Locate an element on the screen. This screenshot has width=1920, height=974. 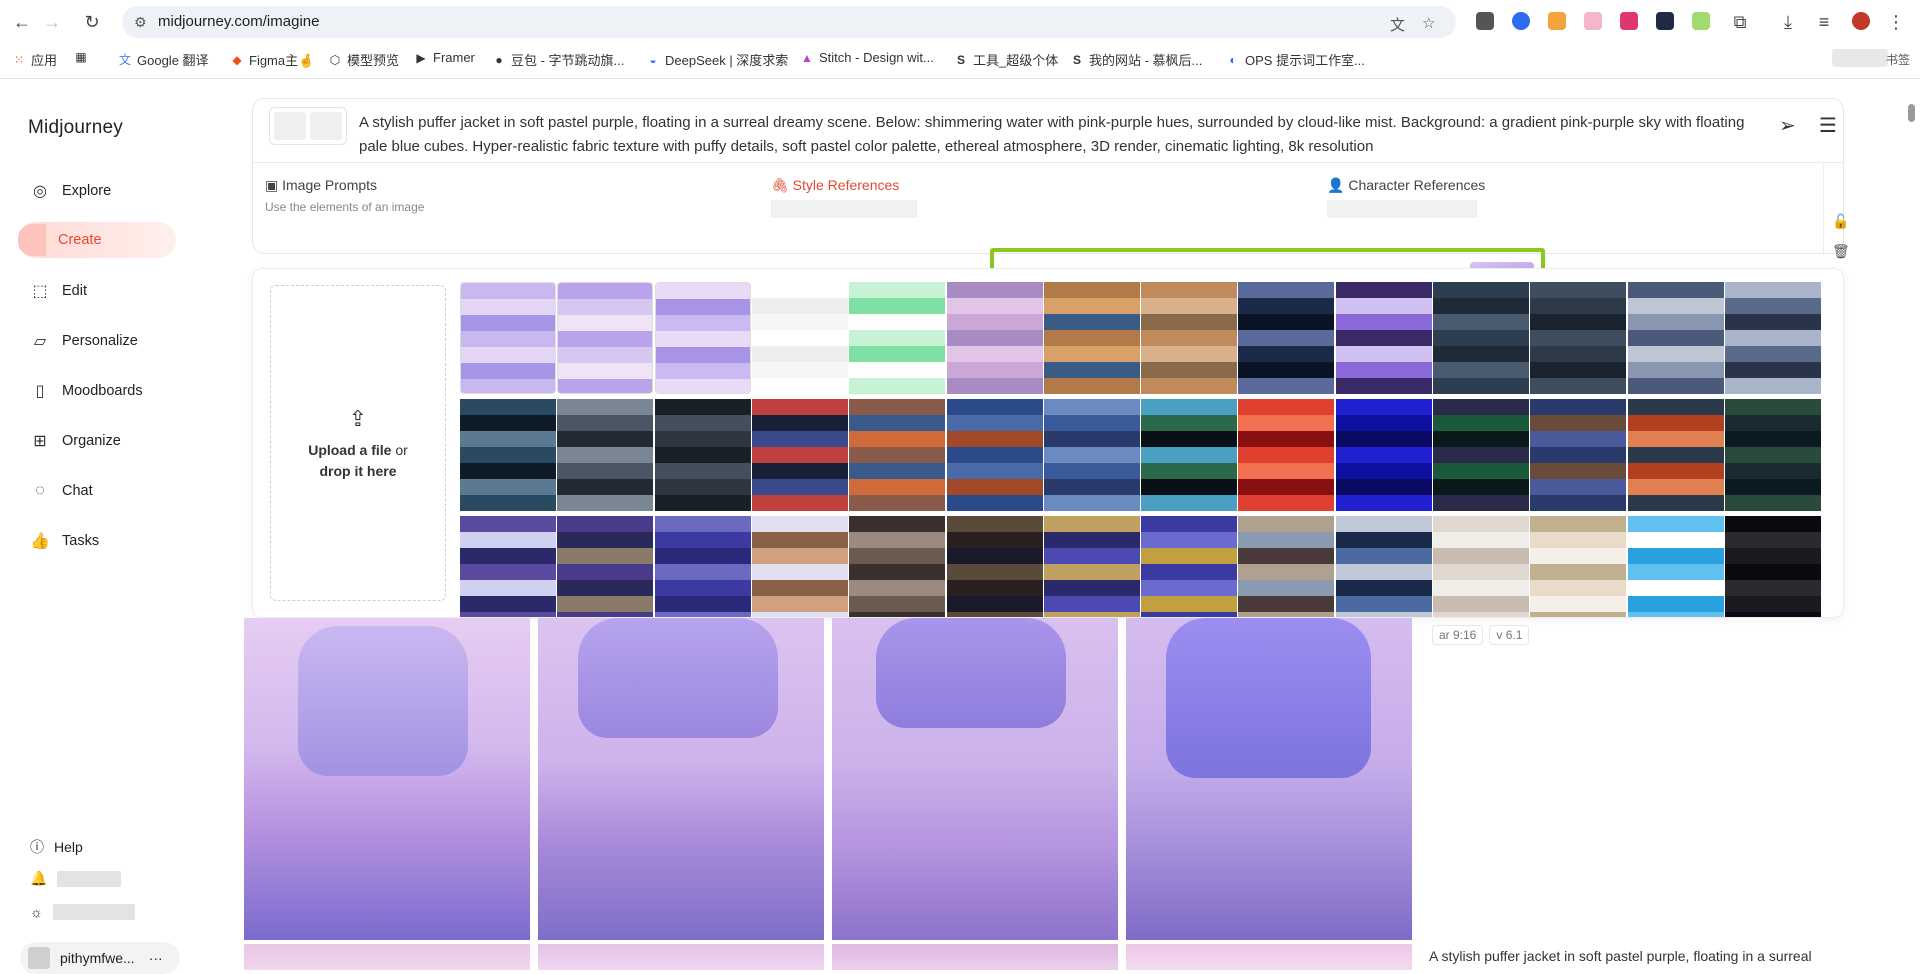
sidebar-item-organize: ⊞ Organize is located at coordinates (97, 441).